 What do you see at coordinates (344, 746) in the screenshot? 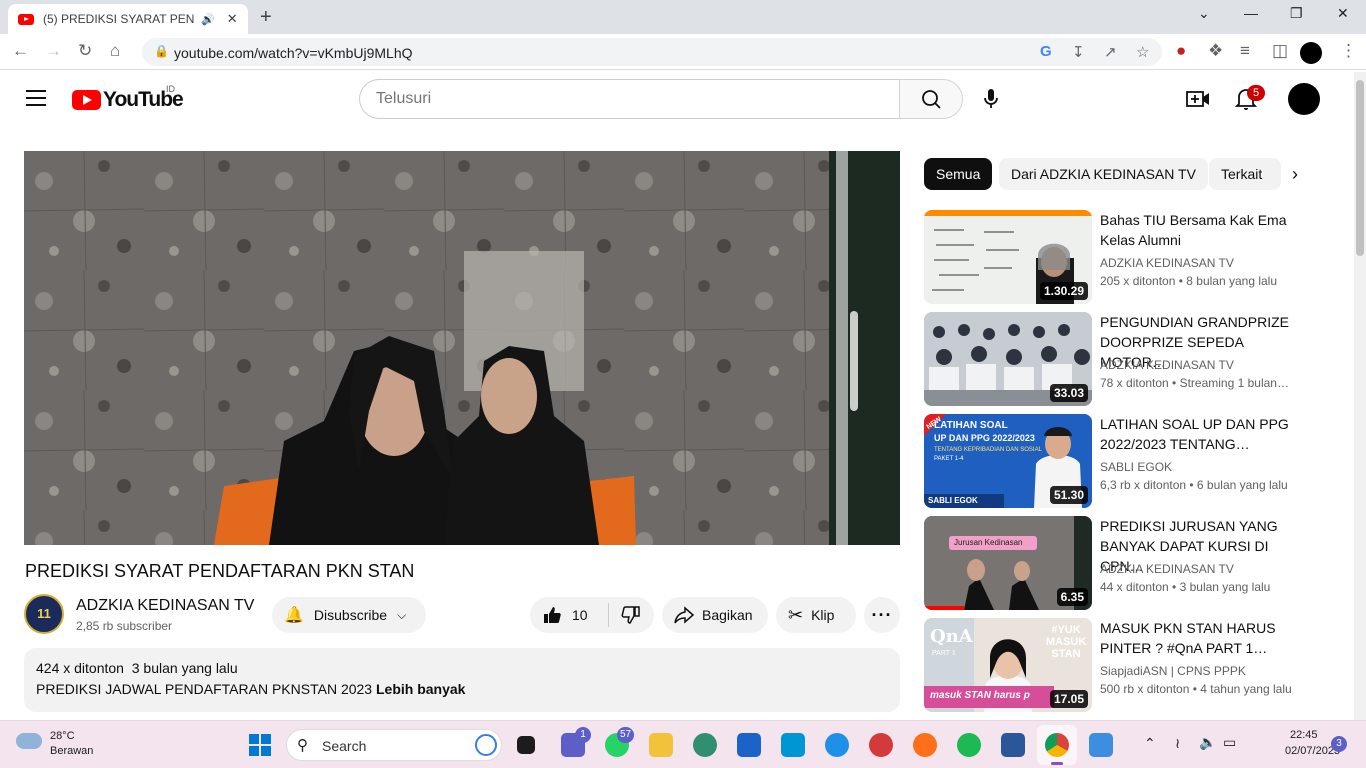
I see `taskbar-search-label: Search` at bounding box center [344, 746].